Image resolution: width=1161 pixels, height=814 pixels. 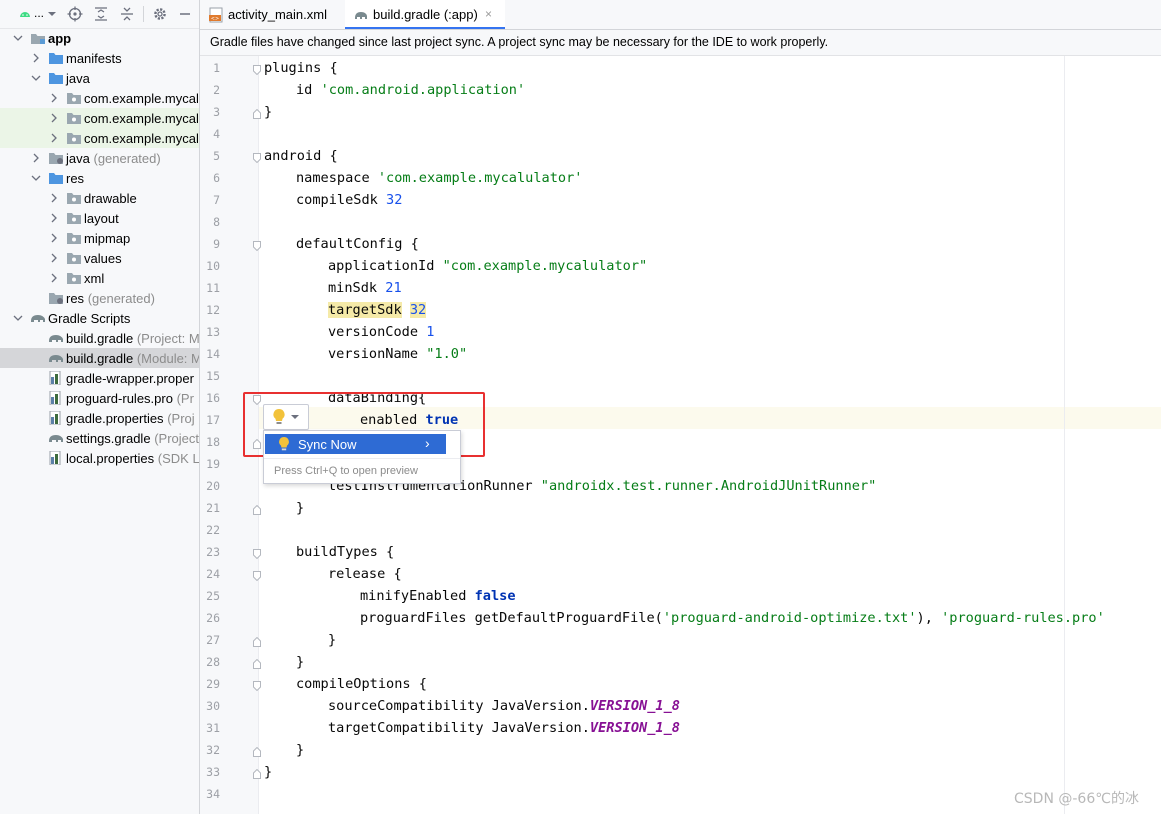 What do you see at coordinates (213, 596) in the screenshot?
I see `line-number: 25` at bounding box center [213, 596].